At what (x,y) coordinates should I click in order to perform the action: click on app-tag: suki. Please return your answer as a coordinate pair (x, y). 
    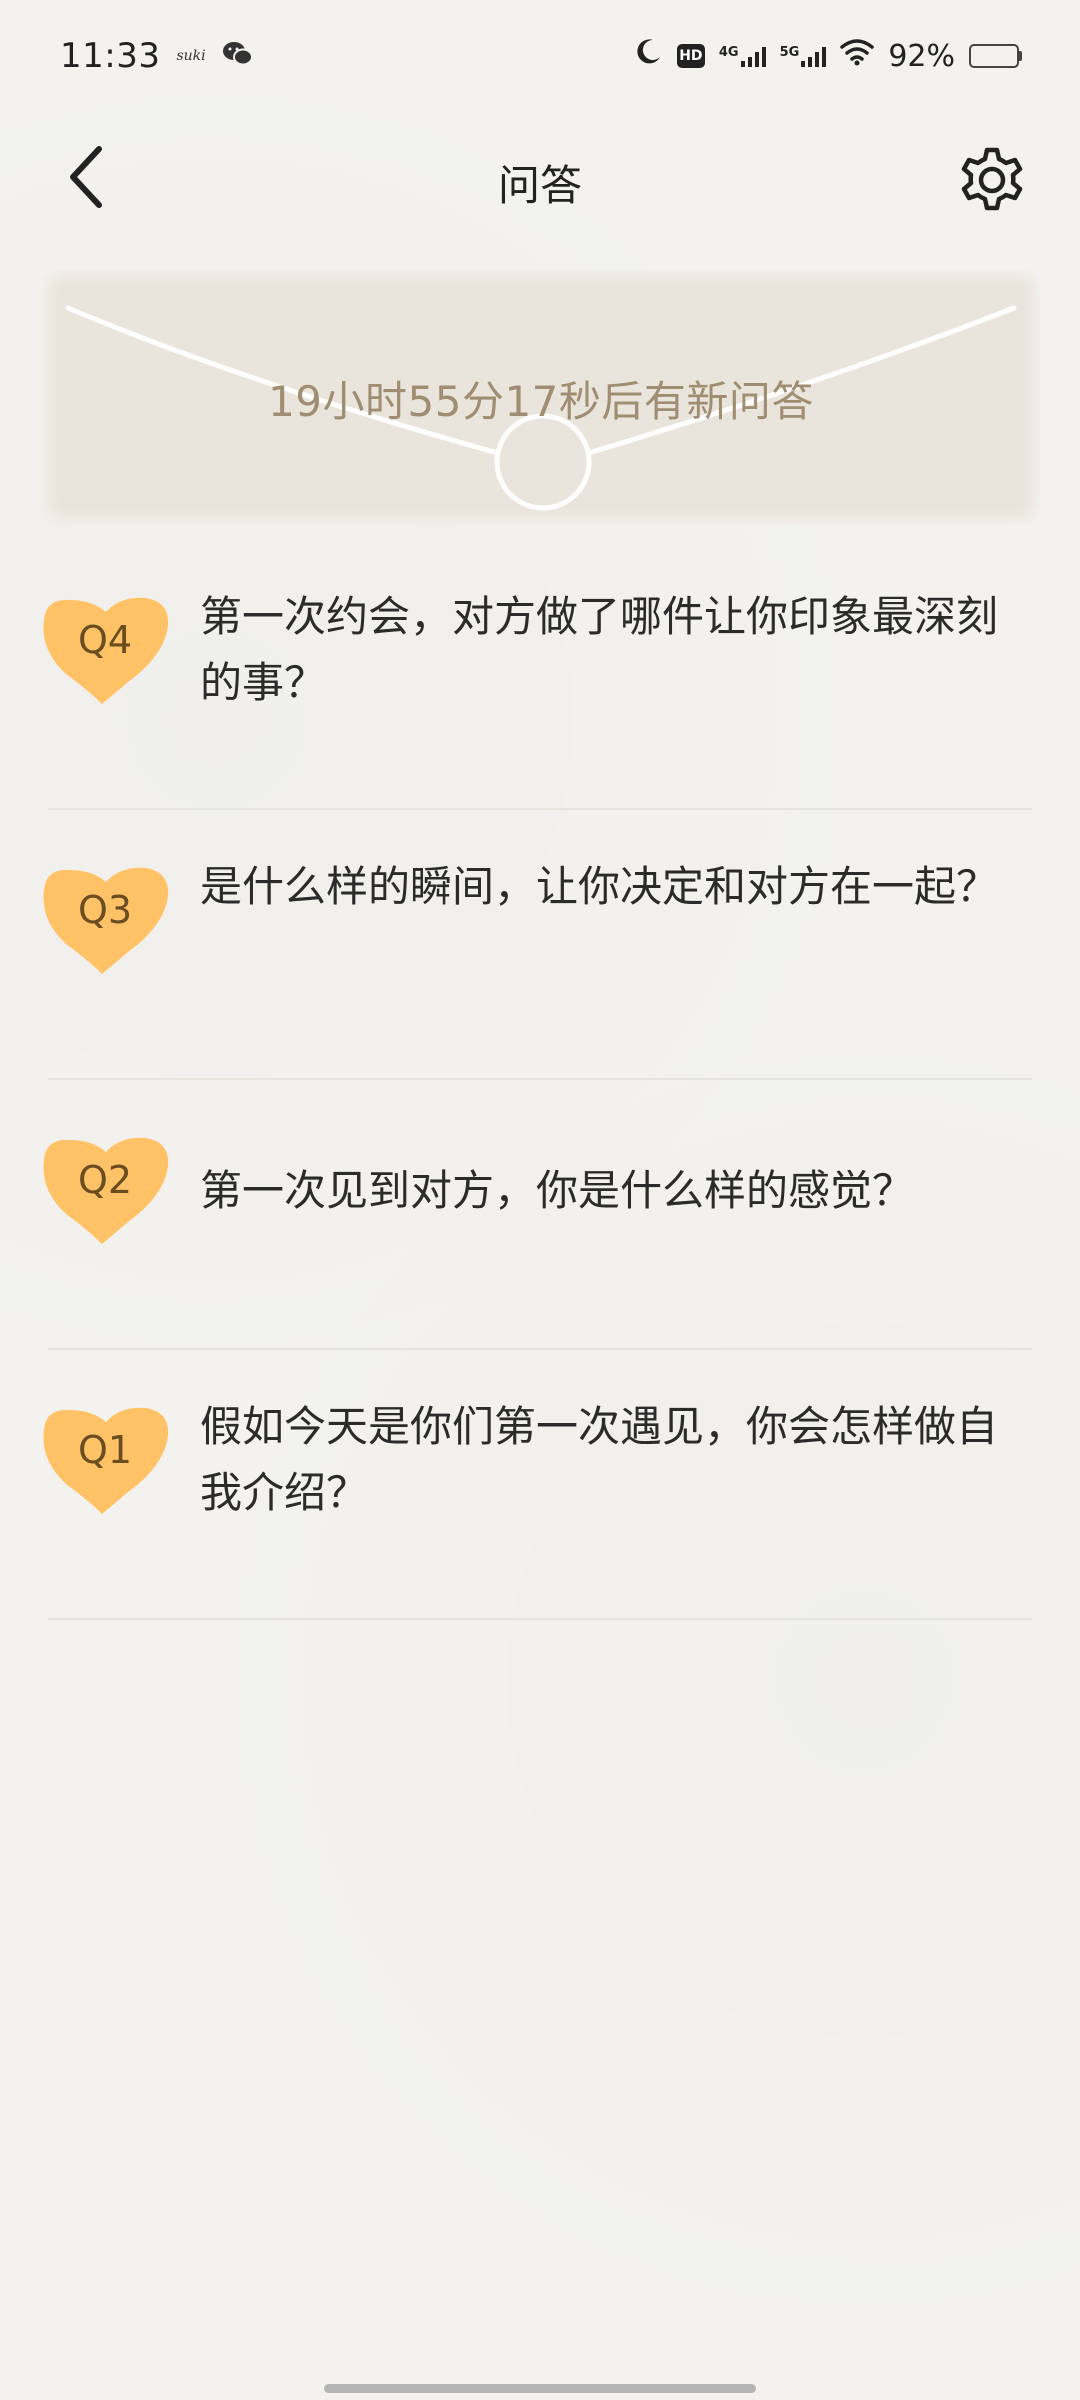
    Looking at the image, I should click on (191, 56).